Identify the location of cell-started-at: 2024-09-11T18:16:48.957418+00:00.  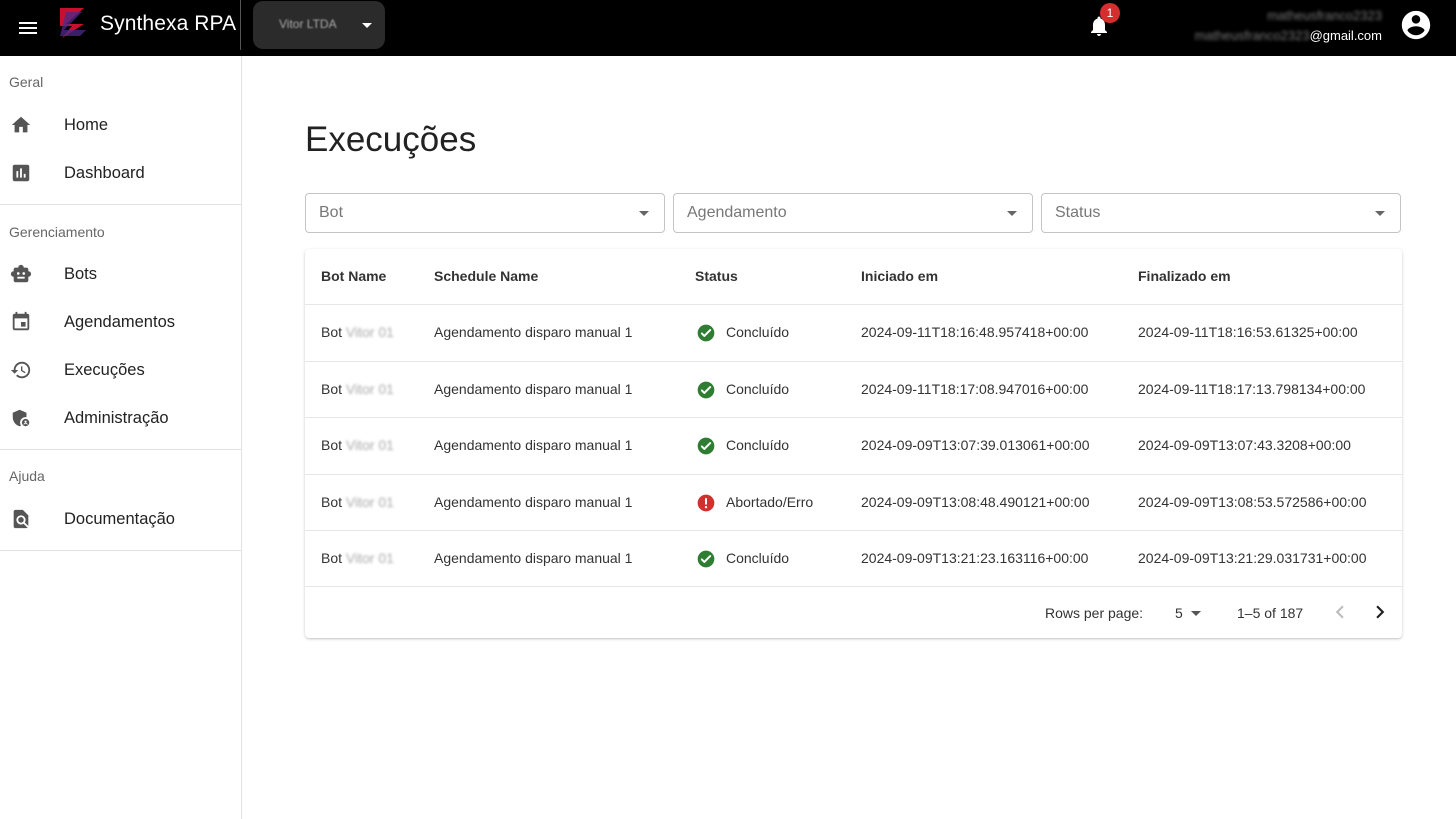
(975, 332).